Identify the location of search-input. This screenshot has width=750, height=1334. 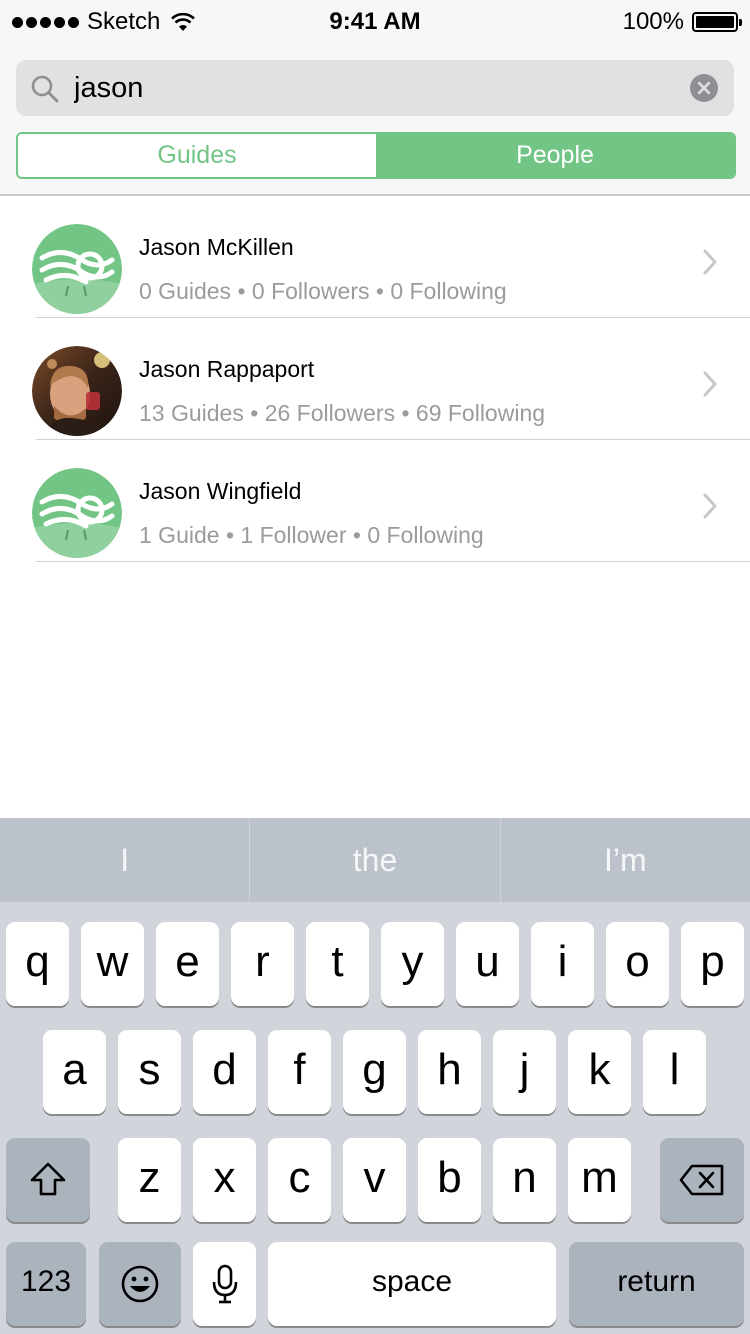
(374, 88).